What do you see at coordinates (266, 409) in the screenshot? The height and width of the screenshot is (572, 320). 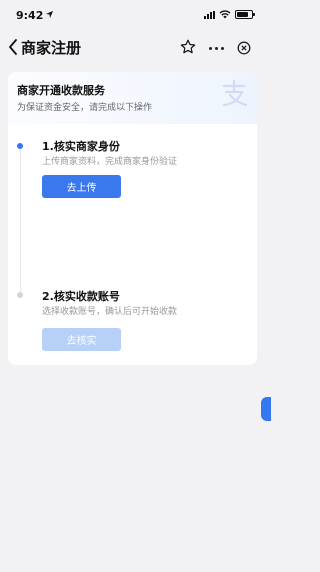 I see `side-floating-handle` at bounding box center [266, 409].